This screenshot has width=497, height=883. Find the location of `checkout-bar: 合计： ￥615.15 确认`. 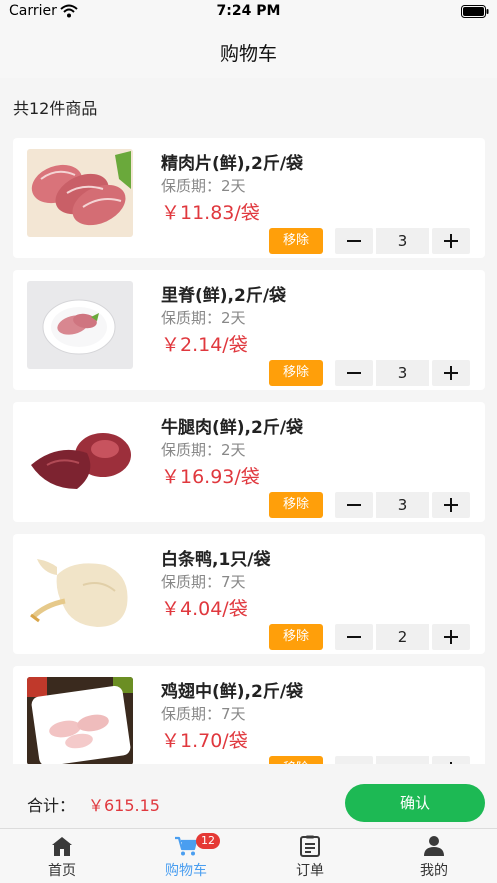

checkout-bar: 合计： ￥615.15 确认 is located at coordinates (248, 796).